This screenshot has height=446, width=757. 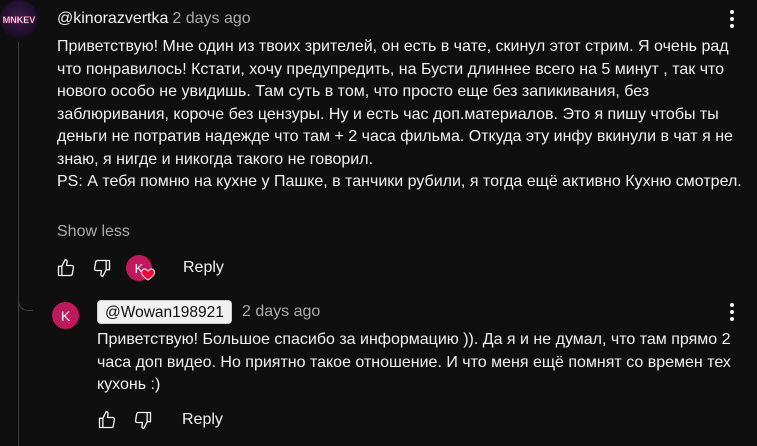 I want to click on reply-time: 2 days ago, so click(x=281, y=312).